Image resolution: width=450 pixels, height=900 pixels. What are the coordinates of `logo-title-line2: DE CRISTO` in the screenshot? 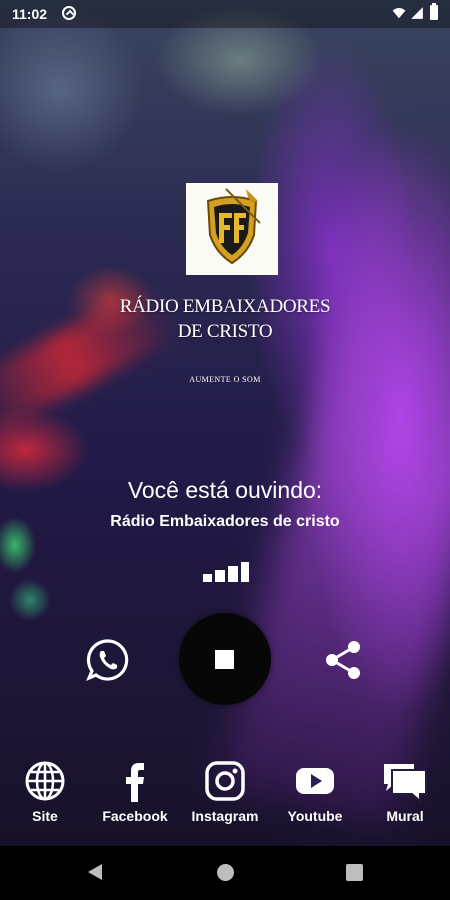 It's located at (225, 331).